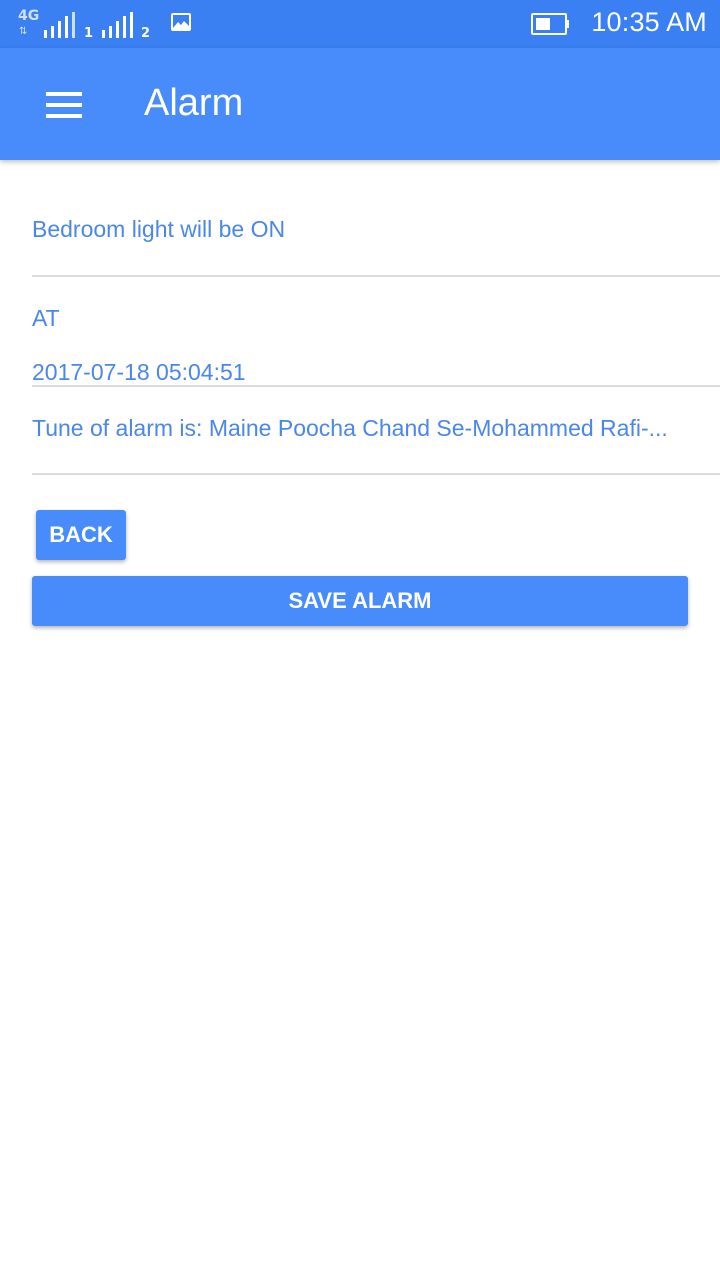 This screenshot has width=720, height=1280. Describe the element at coordinates (29, 16) in the screenshot. I see `network-type-label: 4G` at that location.